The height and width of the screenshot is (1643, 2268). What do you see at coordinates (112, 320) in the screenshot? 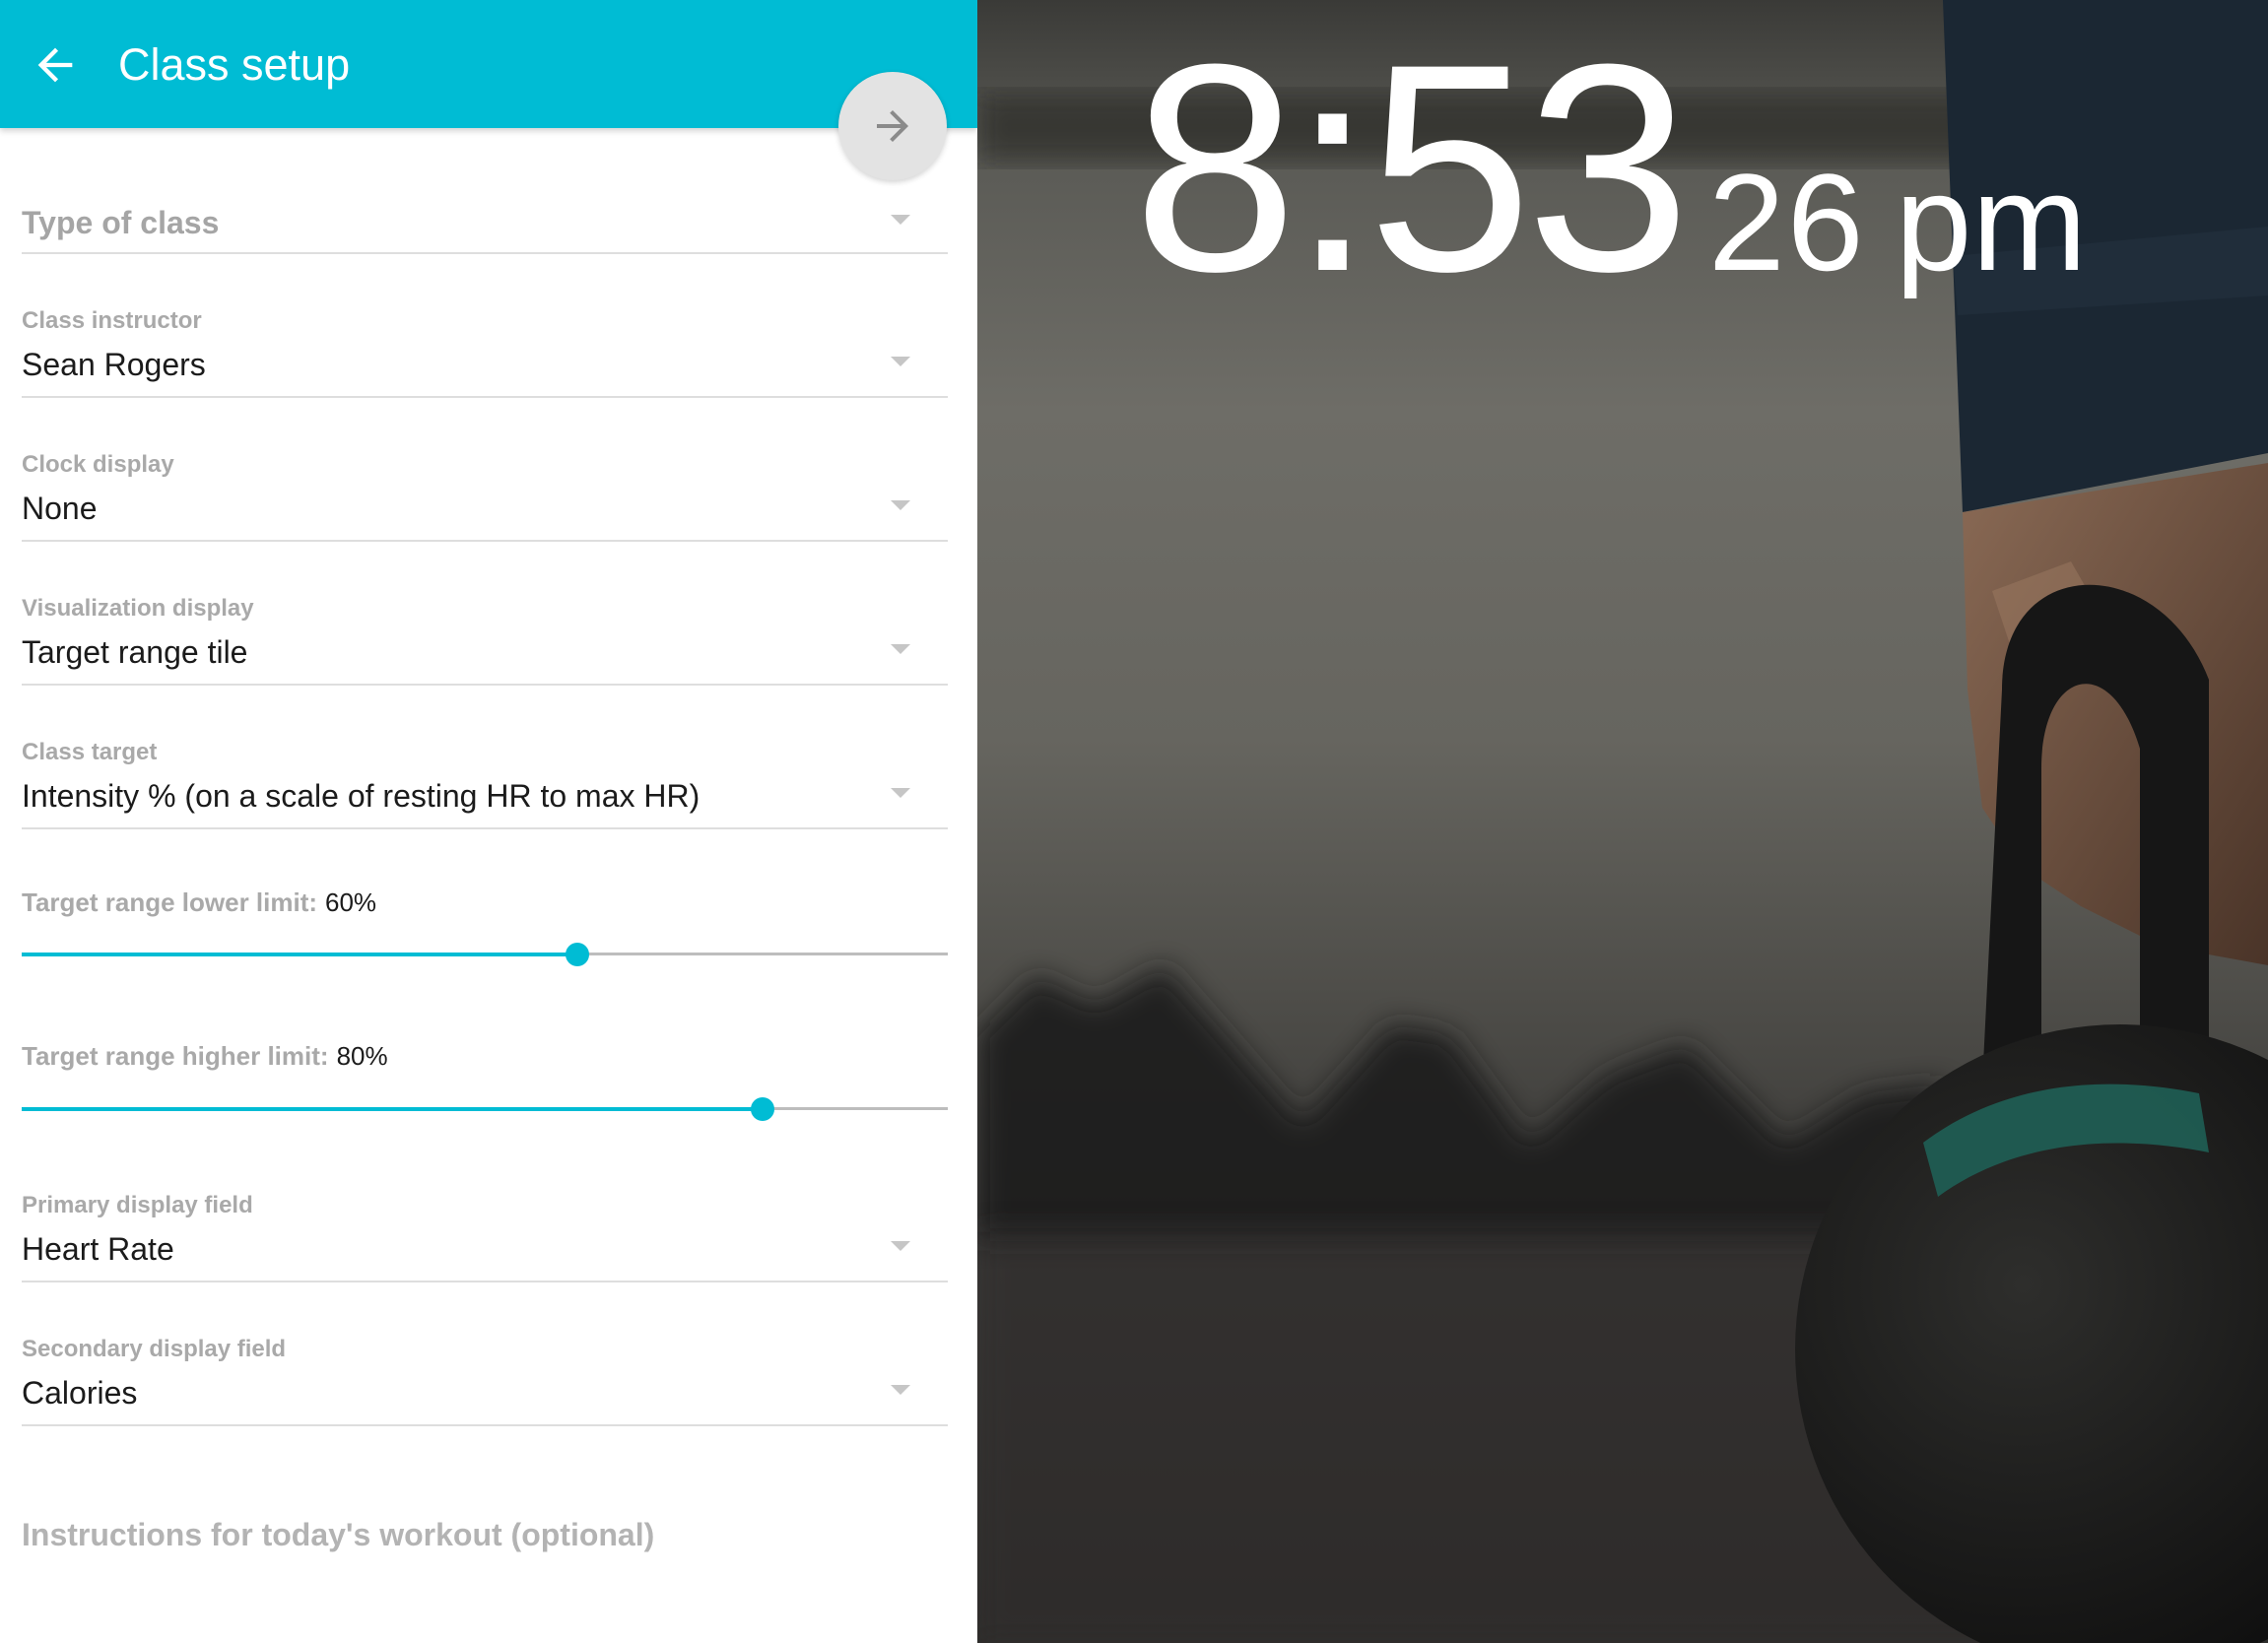
I see `class-instructor-label: Class instructor` at bounding box center [112, 320].